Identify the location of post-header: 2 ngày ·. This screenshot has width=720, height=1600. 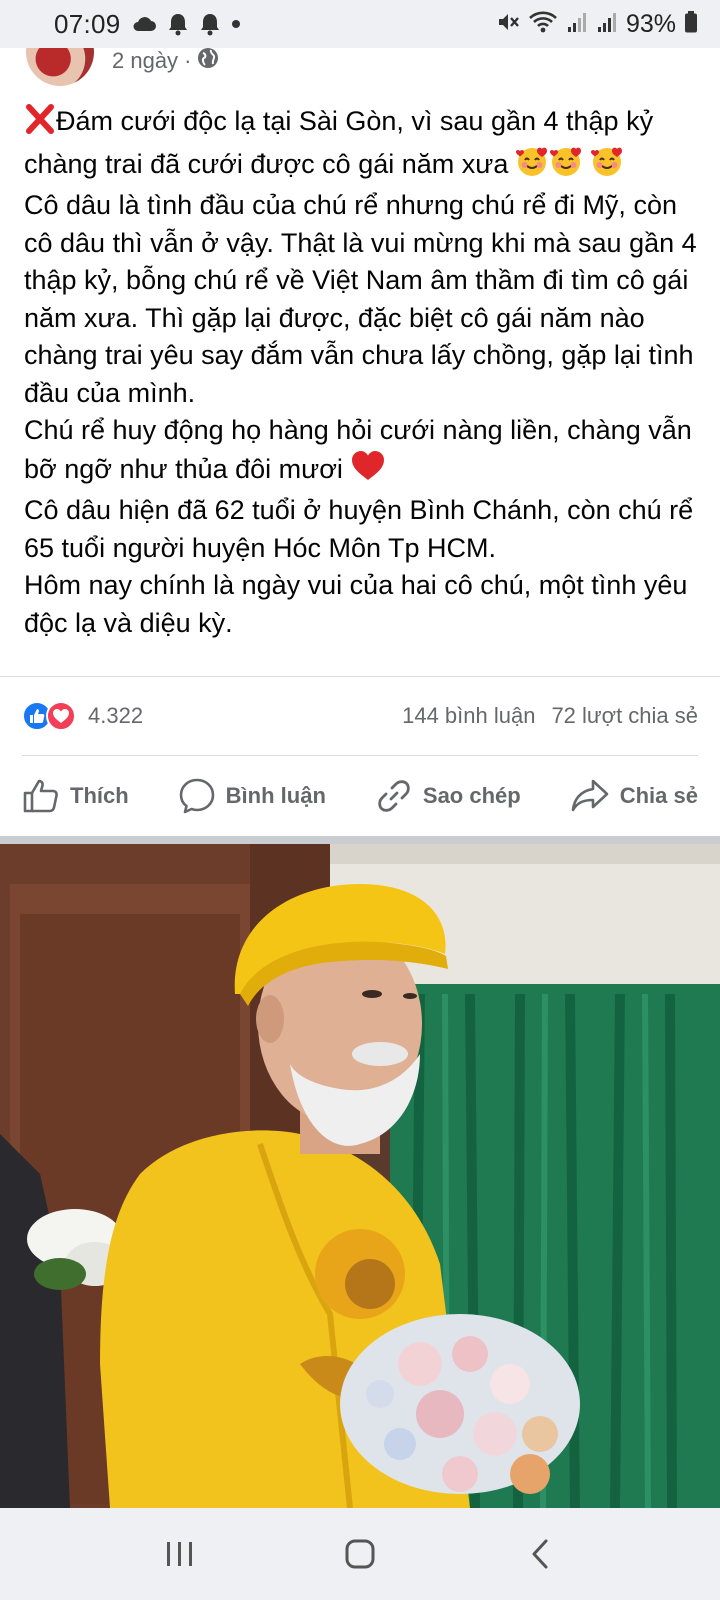
(360, 53).